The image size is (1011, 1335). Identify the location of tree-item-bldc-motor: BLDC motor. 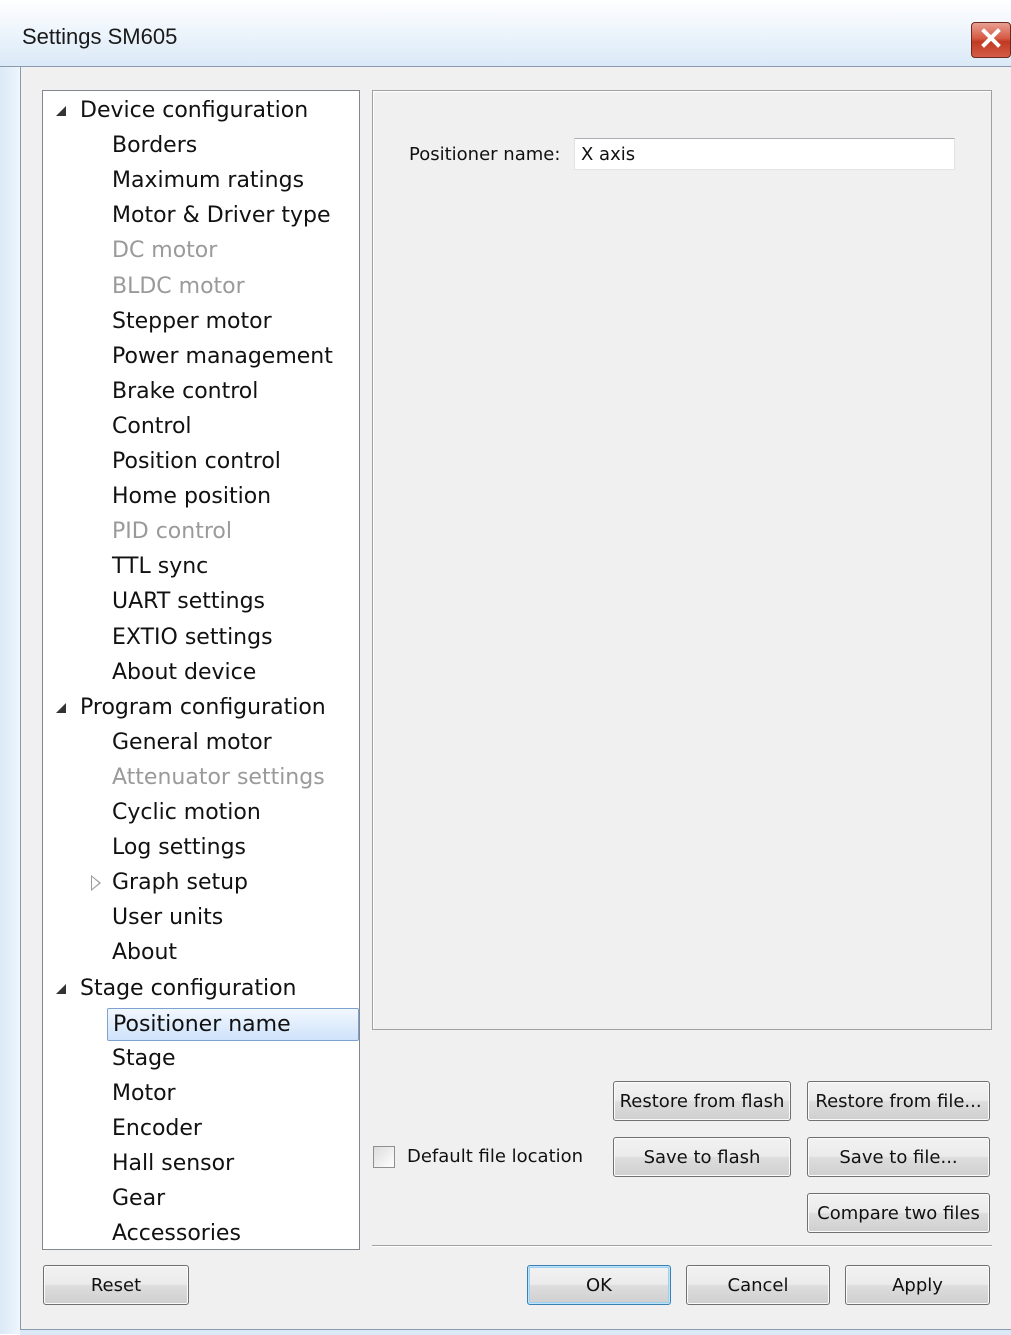
(178, 286).